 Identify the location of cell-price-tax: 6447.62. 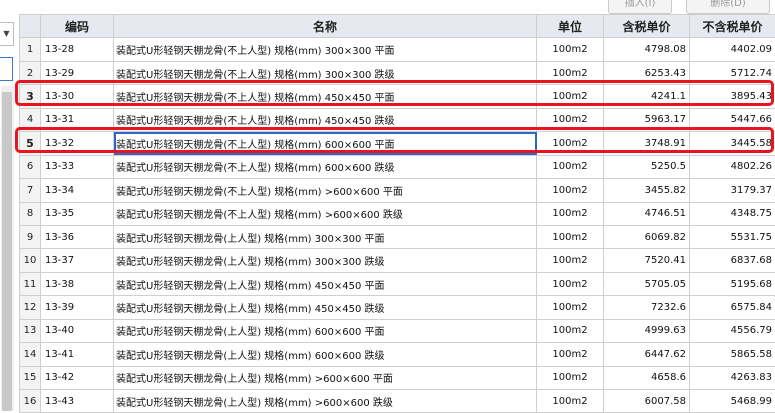
(647, 354).